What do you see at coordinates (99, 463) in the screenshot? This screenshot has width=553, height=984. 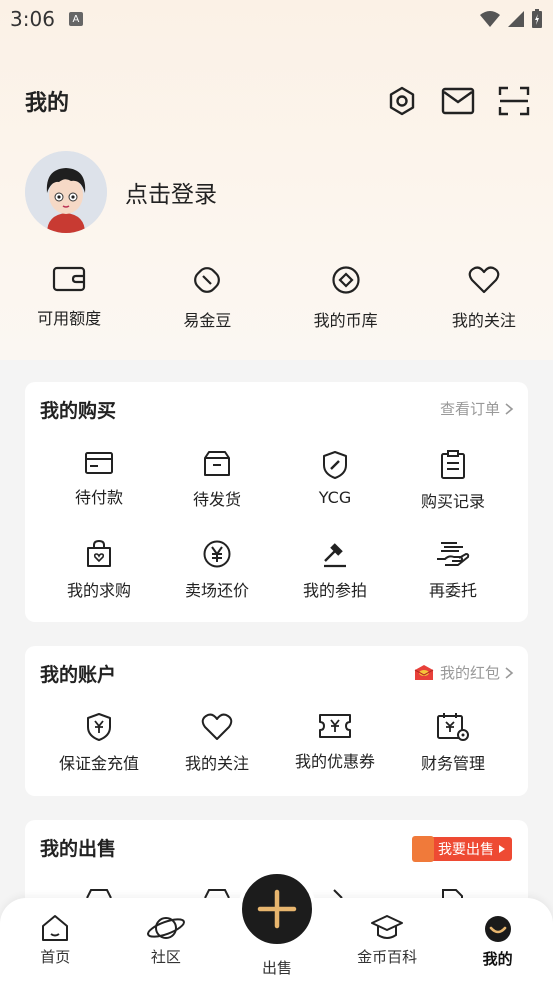 I see `card-icon` at bounding box center [99, 463].